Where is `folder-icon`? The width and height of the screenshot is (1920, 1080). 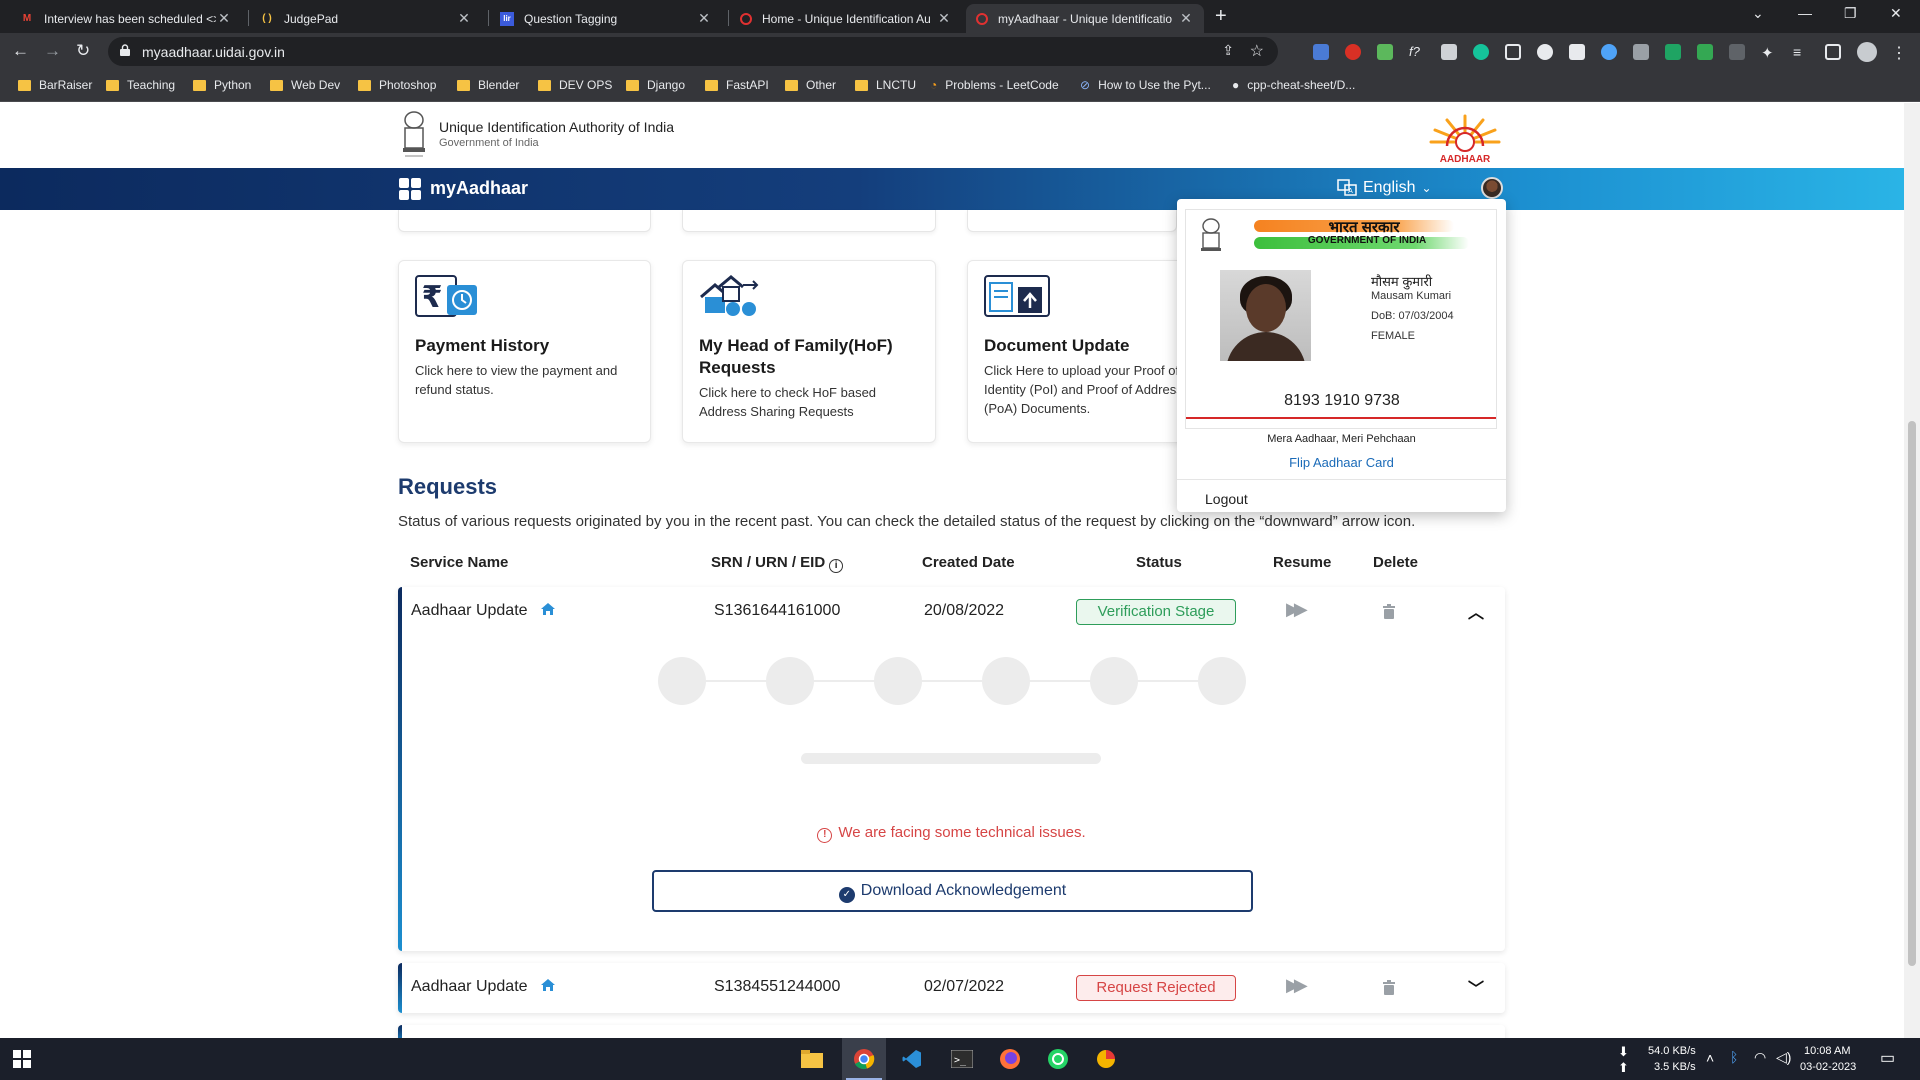 folder-icon is located at coordinates (199, 85).